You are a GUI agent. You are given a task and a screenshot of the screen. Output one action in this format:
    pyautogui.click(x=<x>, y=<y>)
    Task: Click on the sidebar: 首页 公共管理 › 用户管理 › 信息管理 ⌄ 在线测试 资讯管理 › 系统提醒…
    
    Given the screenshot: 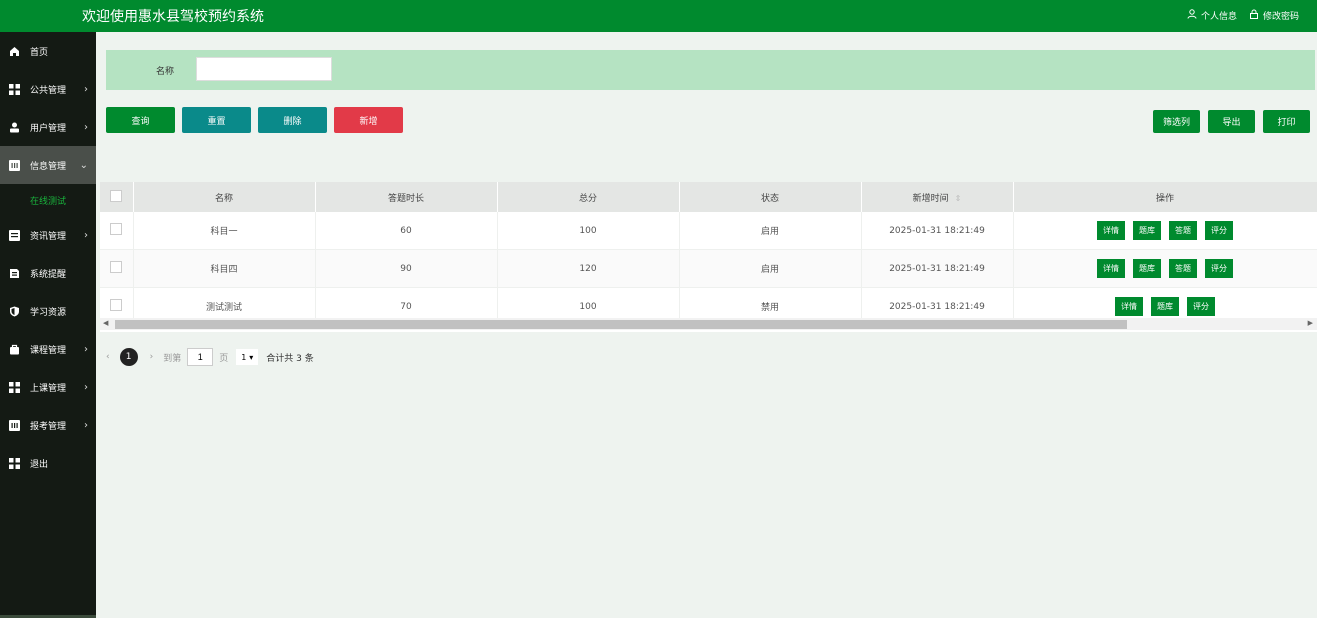 What is the action you would take?
    pyautogui.click(x=48, y=325)
    